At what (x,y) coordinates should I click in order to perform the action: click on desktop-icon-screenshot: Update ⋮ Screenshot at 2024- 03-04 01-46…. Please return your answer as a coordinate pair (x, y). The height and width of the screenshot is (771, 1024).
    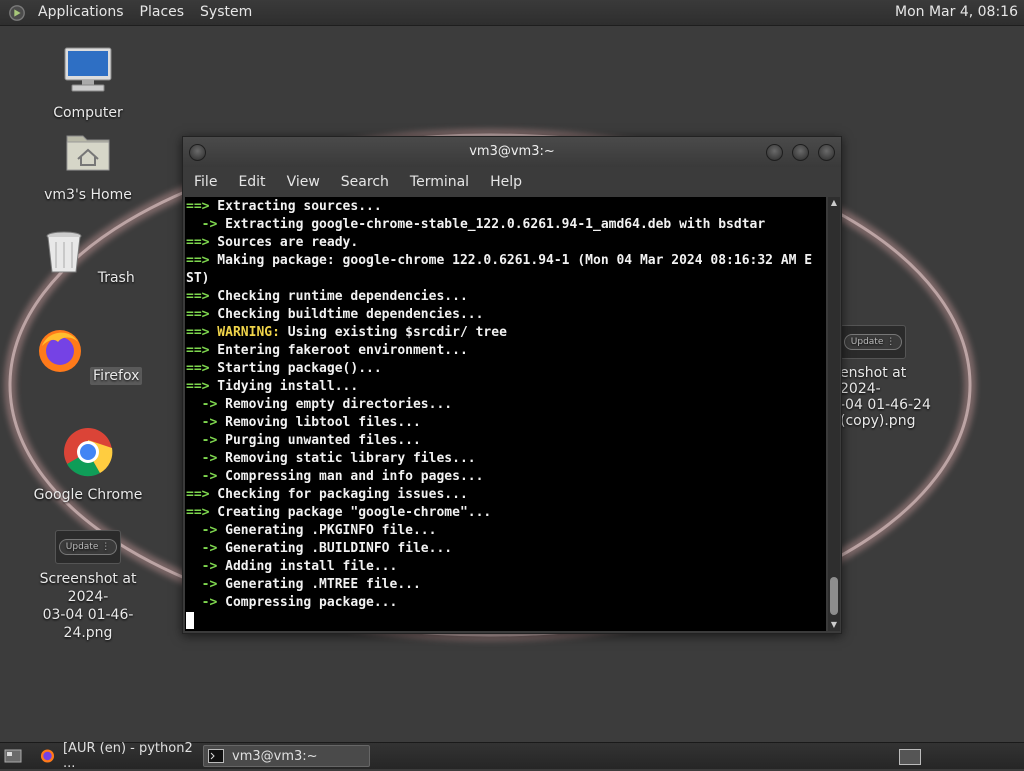
    Looking at the image, I should click on (88, 586).